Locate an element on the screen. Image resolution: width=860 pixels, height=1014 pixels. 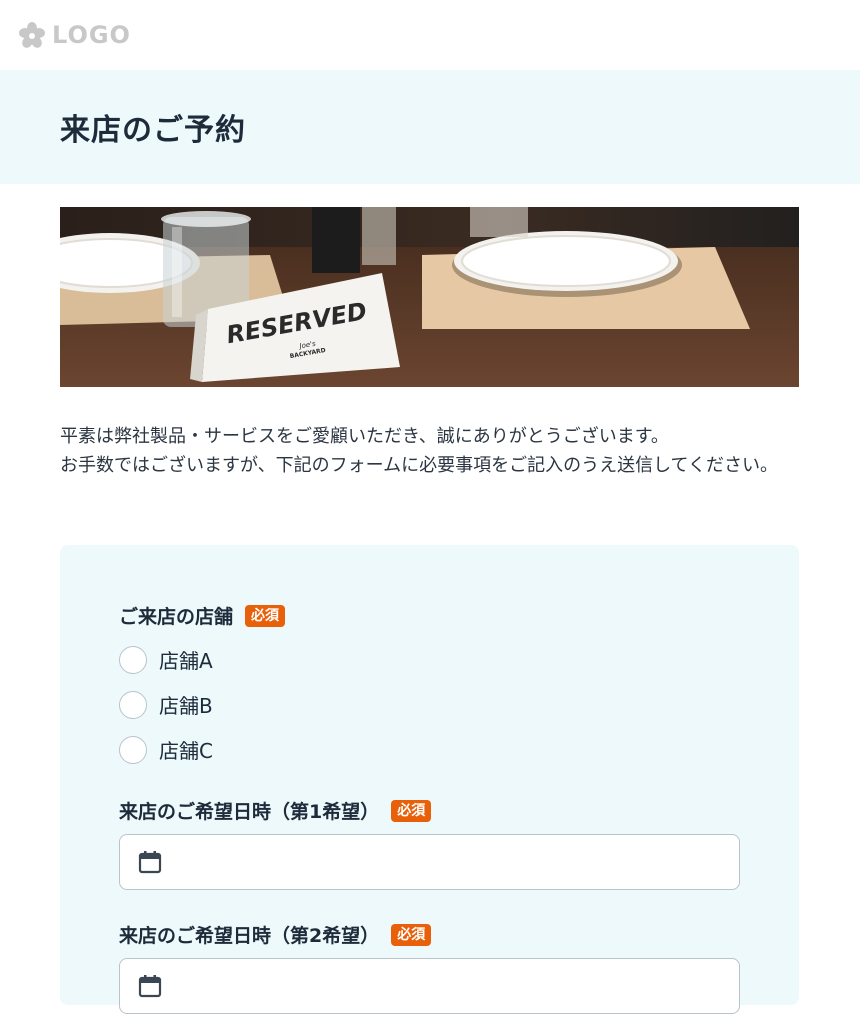
flower-icon is located at coordinates (32, 35).